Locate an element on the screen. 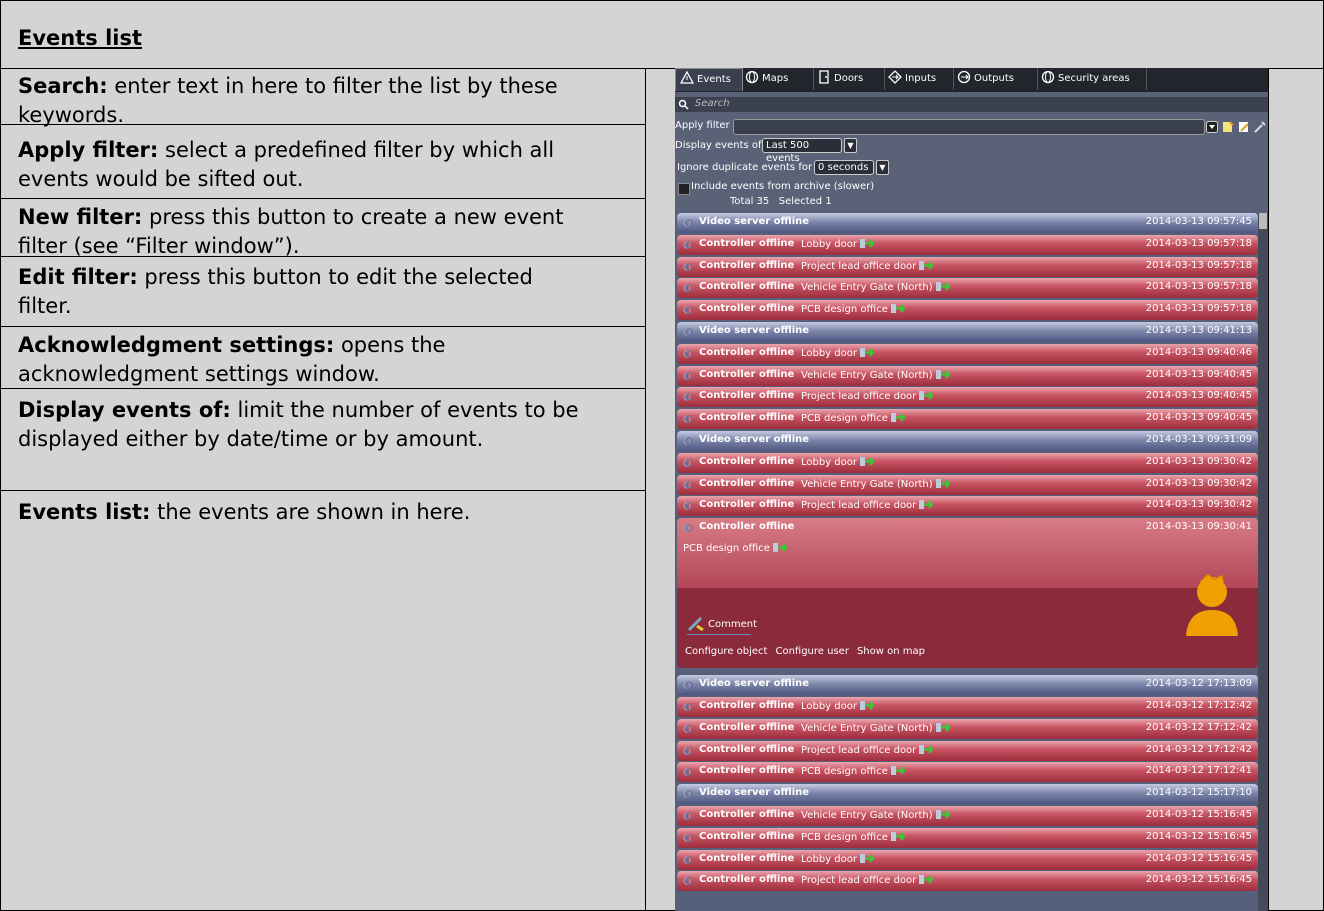 The image size is (1324, 911). search-input: Search is located at coordinates (971, 104).